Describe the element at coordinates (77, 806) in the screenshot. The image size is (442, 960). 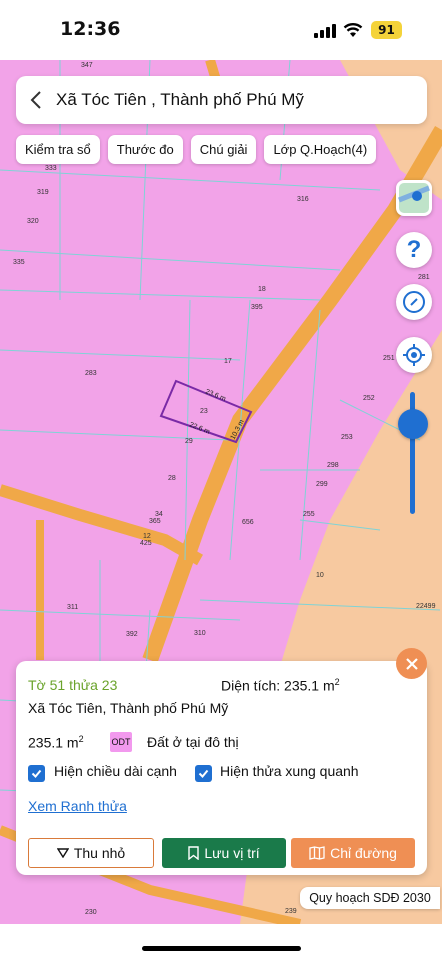
I see `view-boundary-link: Xem Ranh thửa` at that location.